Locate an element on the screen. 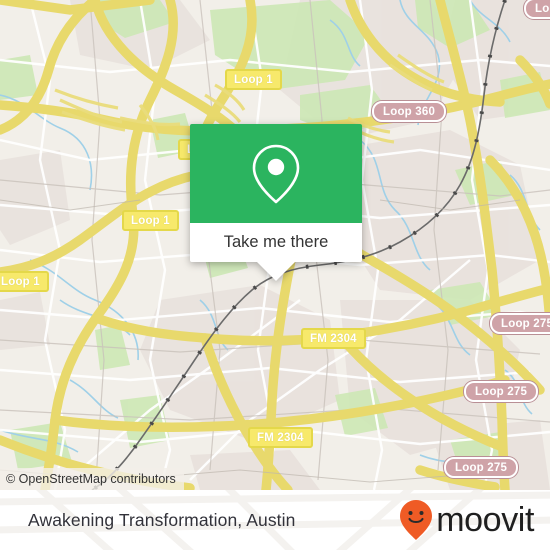  footer-bar: Awakening Transformation, Austin moovit is located at coordinates (275, 520).